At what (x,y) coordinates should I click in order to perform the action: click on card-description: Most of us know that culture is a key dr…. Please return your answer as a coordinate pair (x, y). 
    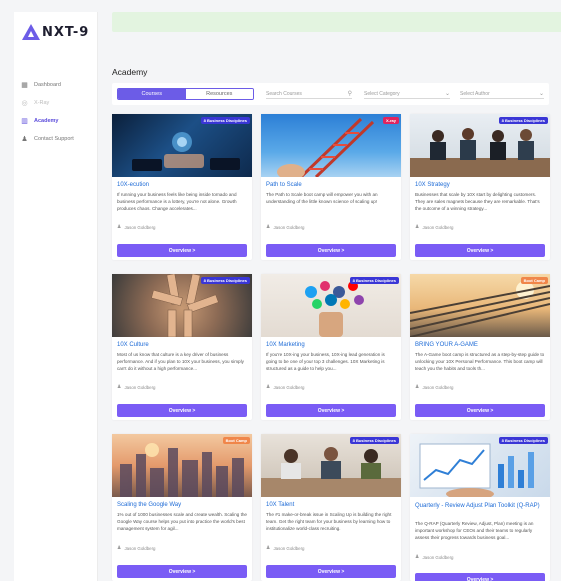
    Looking at the image, I should click on (180, 361).